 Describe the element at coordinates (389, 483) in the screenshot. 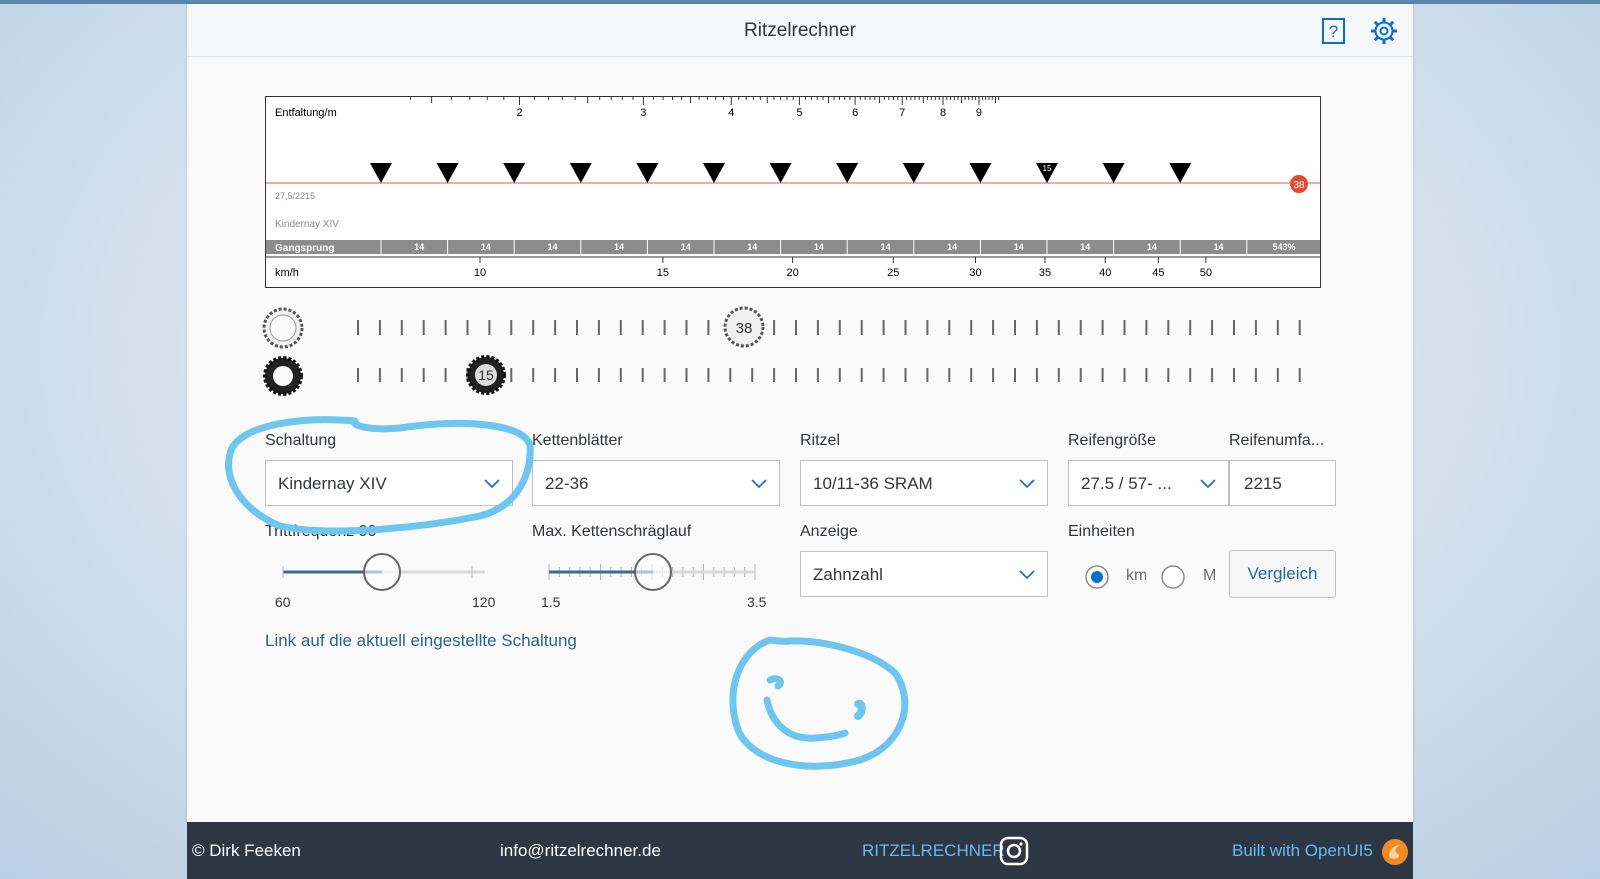

I see `schaltung-select: Kindernay XIV` at that location.